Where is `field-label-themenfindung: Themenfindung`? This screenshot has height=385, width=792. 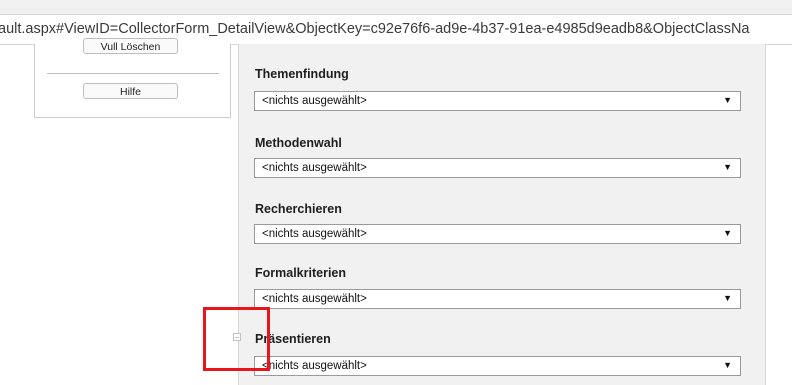 field-label-themenfindung: Themenfindung is located at coordinates (302, 74).